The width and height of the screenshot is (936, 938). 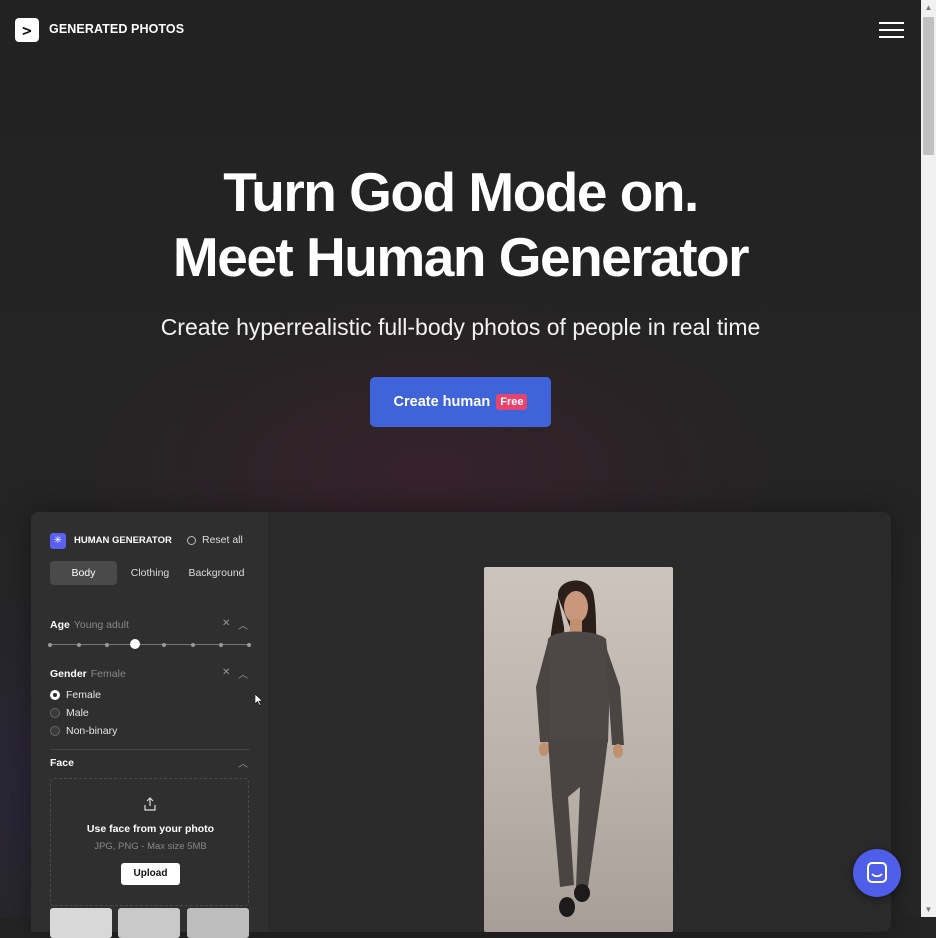 What do you see at coordinates (191, 540) in the screenshot?
I see `reset-icon` at bounding box center [191, 540].